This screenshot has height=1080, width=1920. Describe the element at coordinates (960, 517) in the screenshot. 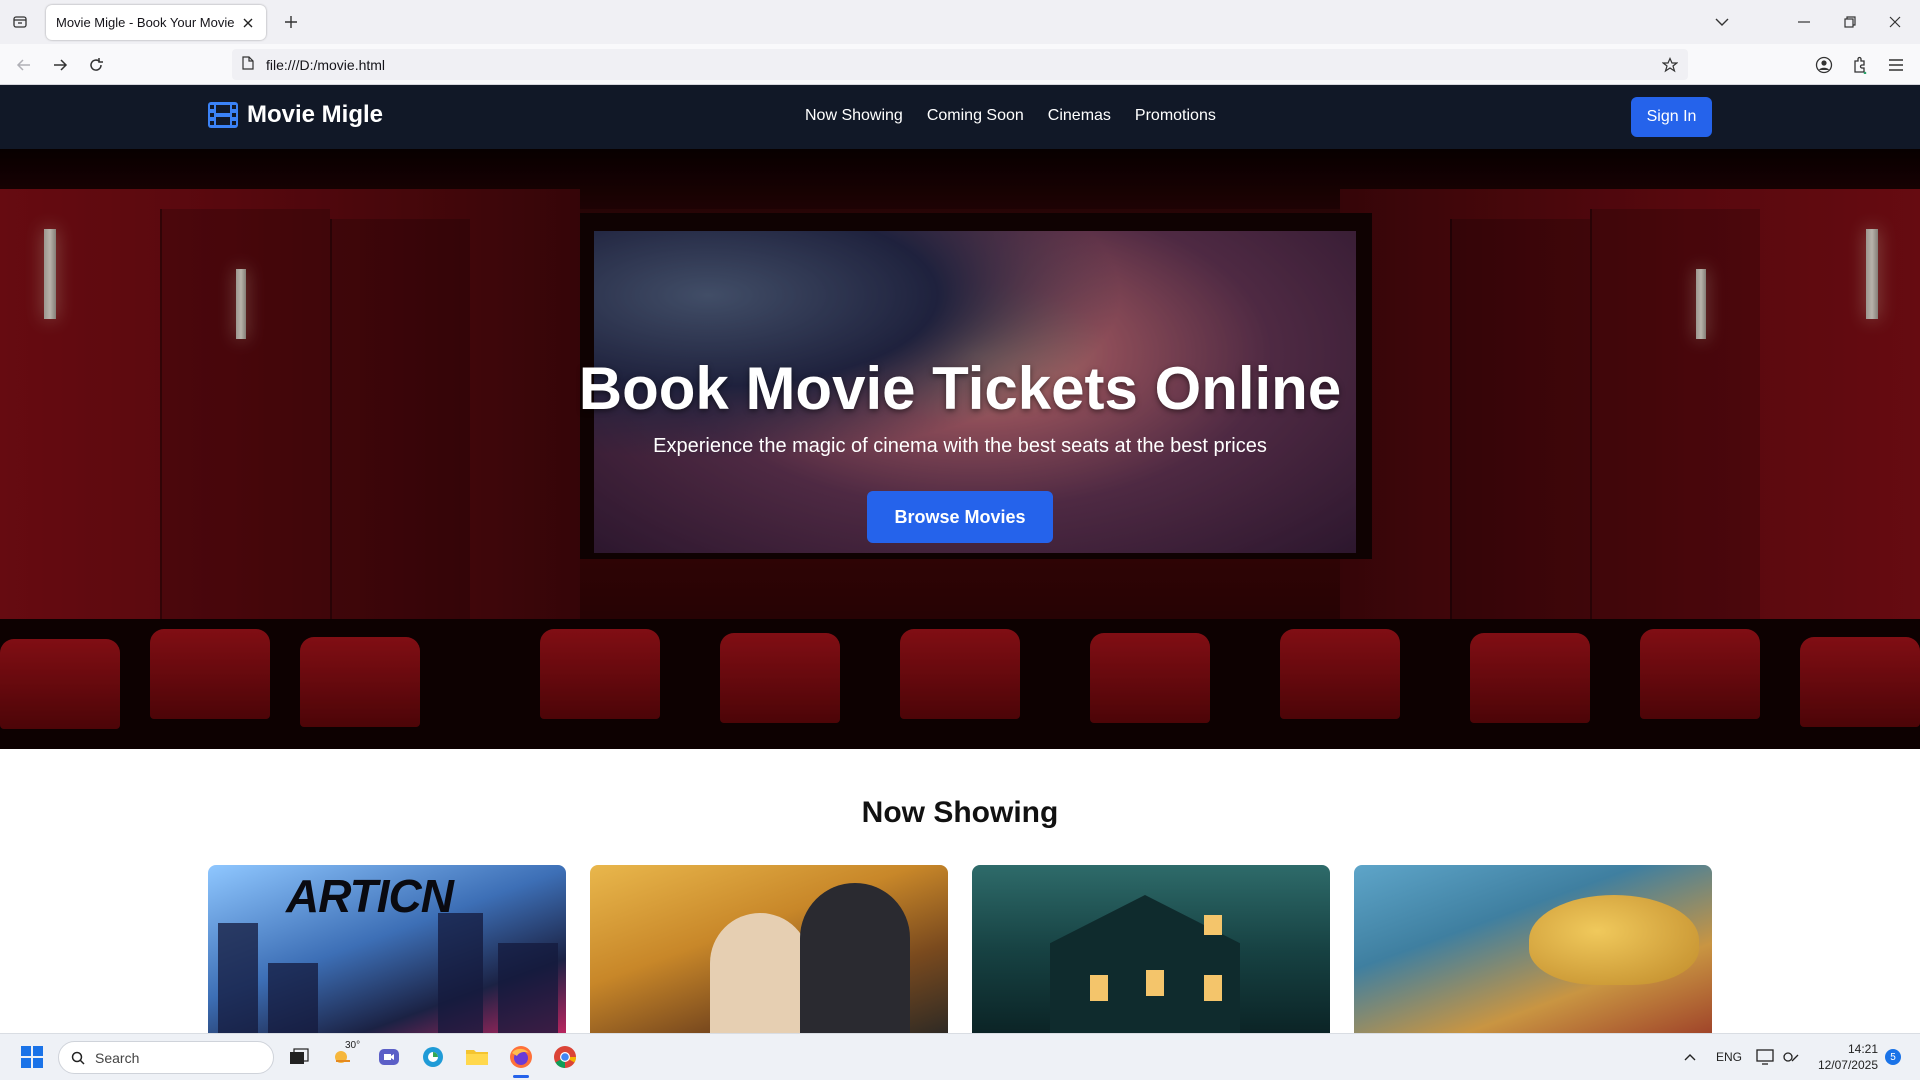

I see `browse-movies-button: Browse Movies` at that location.